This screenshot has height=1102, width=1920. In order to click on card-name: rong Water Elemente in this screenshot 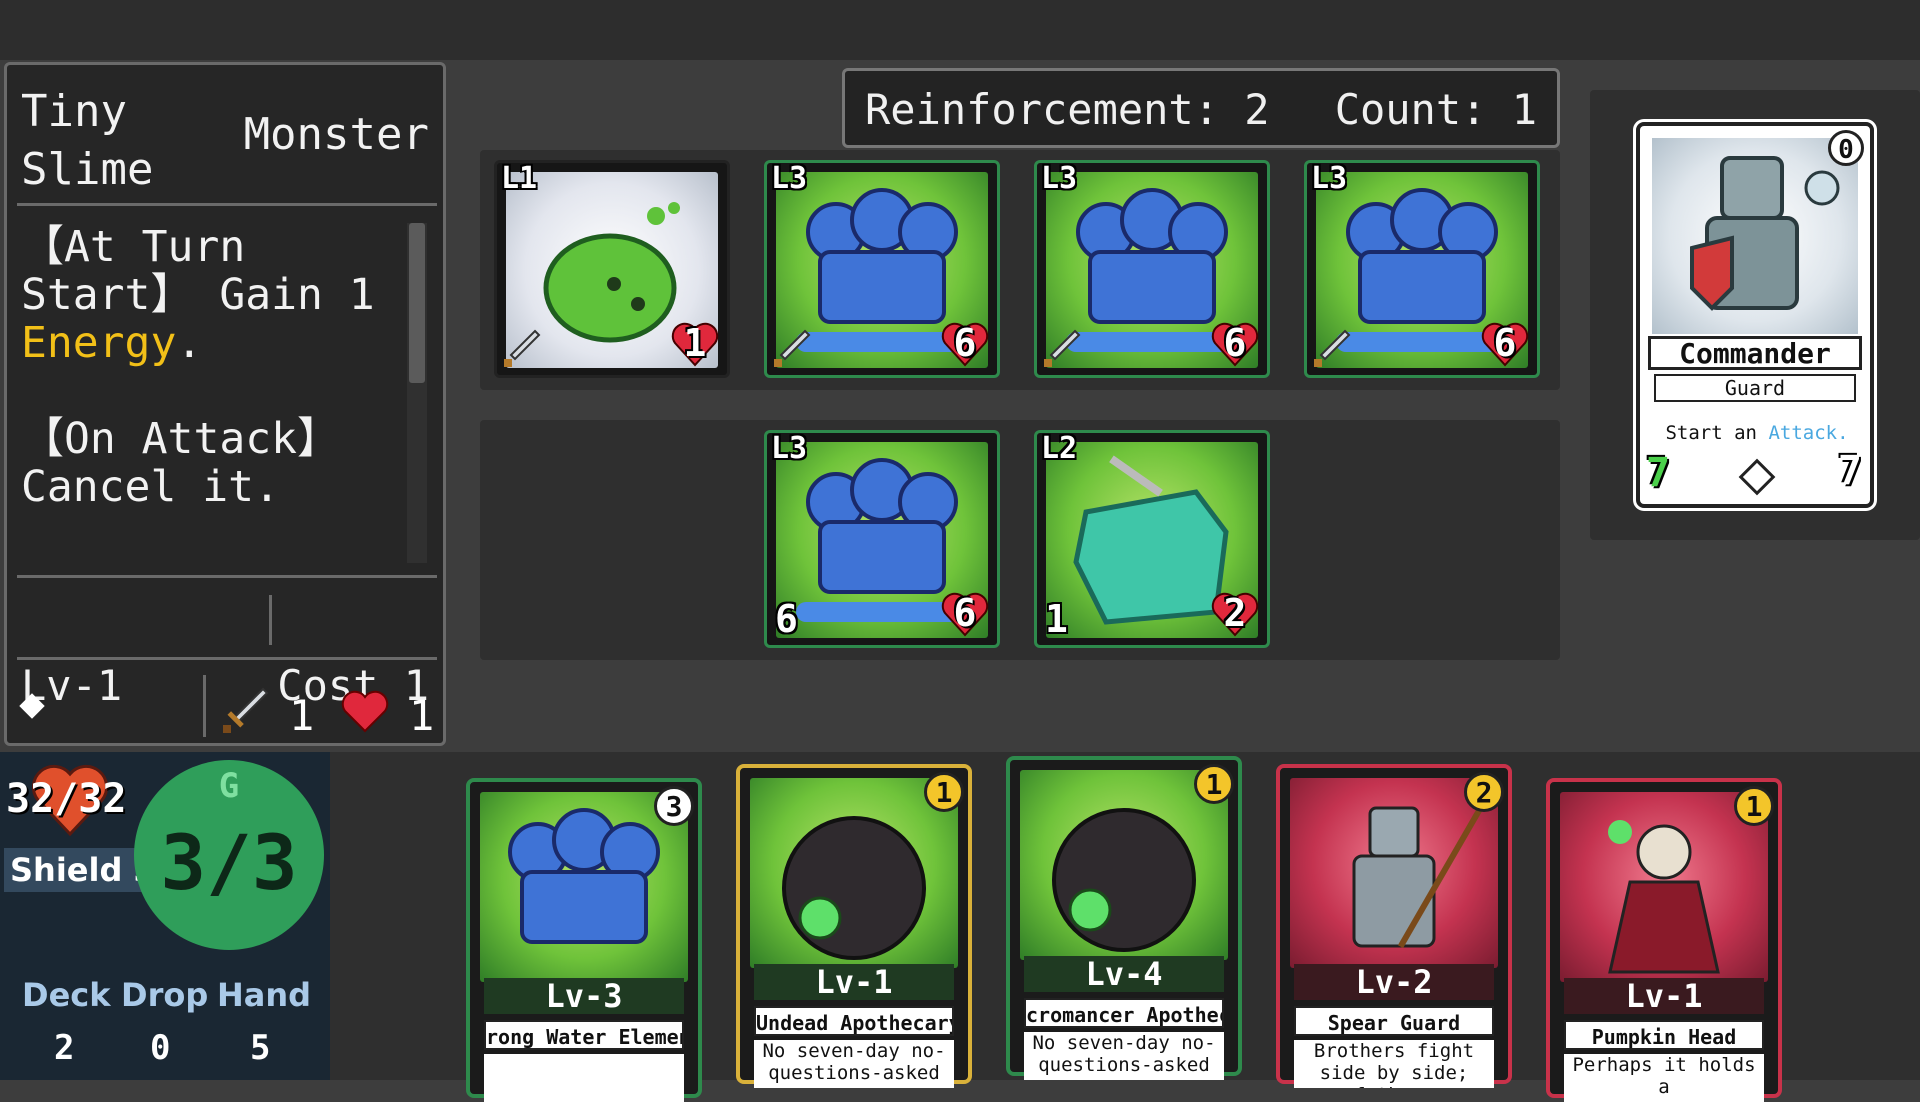, I will do `click(584, 1035)`.